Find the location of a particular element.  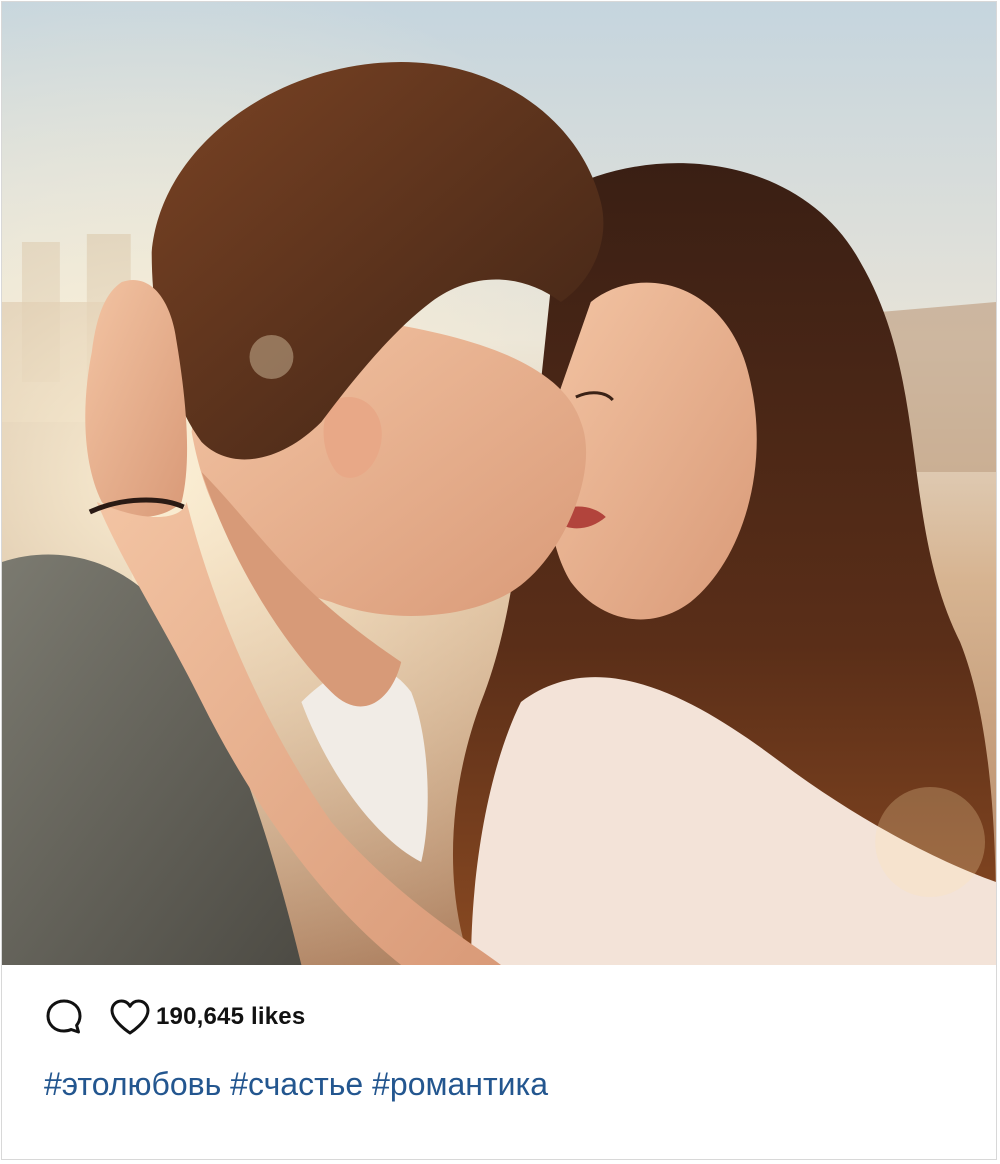

comment-icon is located at coordinates (64, 1016).